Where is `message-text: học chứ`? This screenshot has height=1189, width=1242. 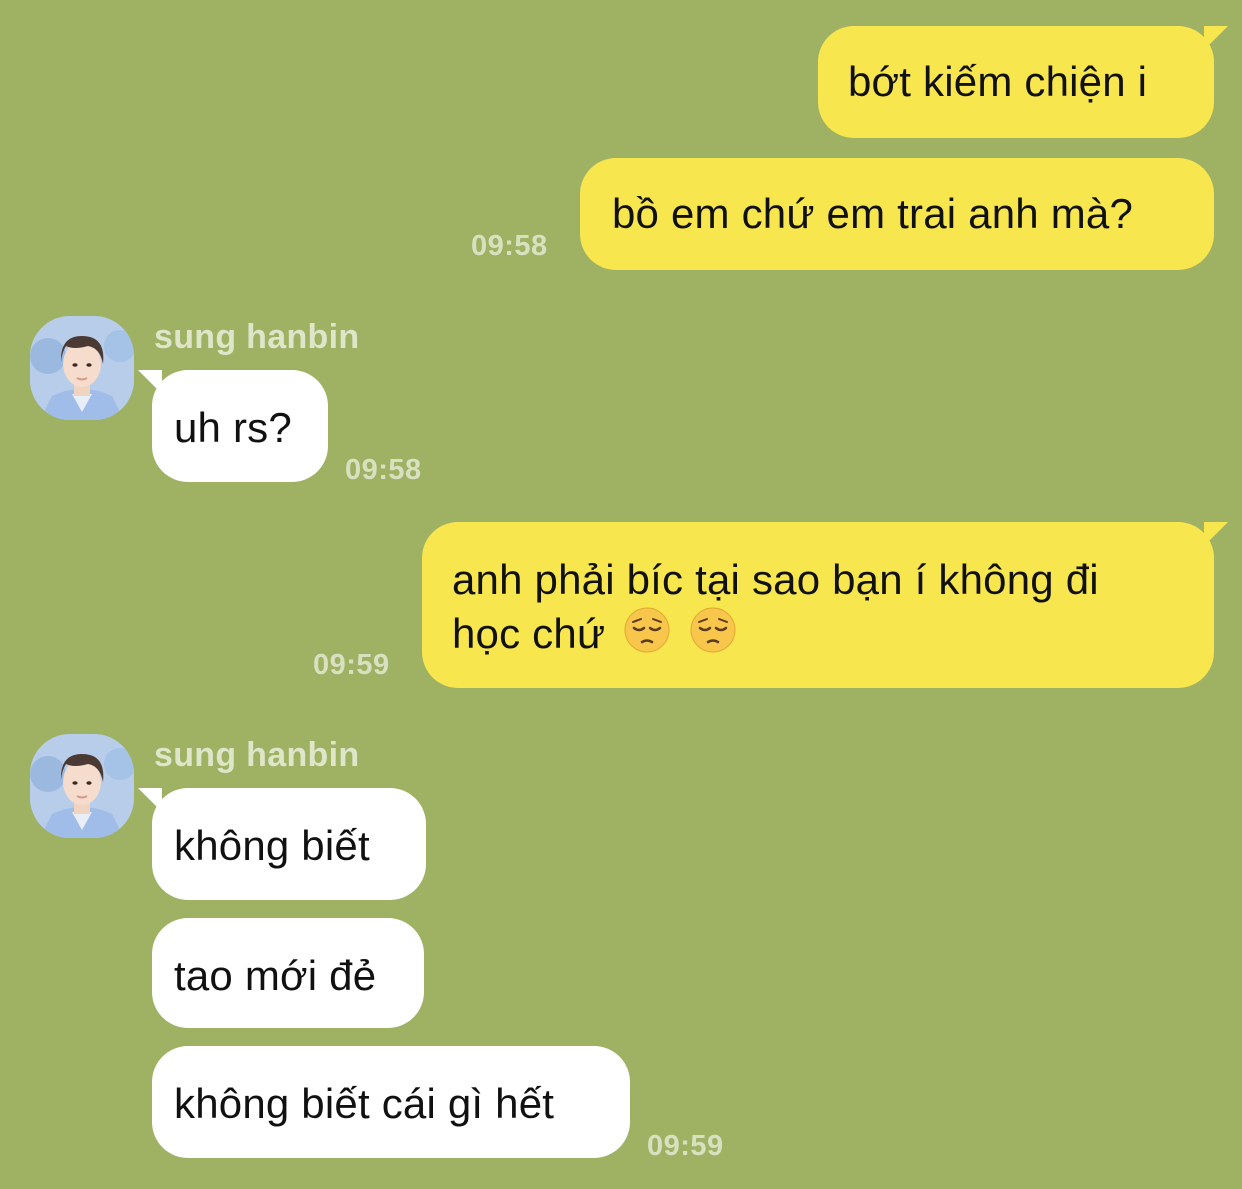 message-text: học chứ is located at coordinates (529, 633).